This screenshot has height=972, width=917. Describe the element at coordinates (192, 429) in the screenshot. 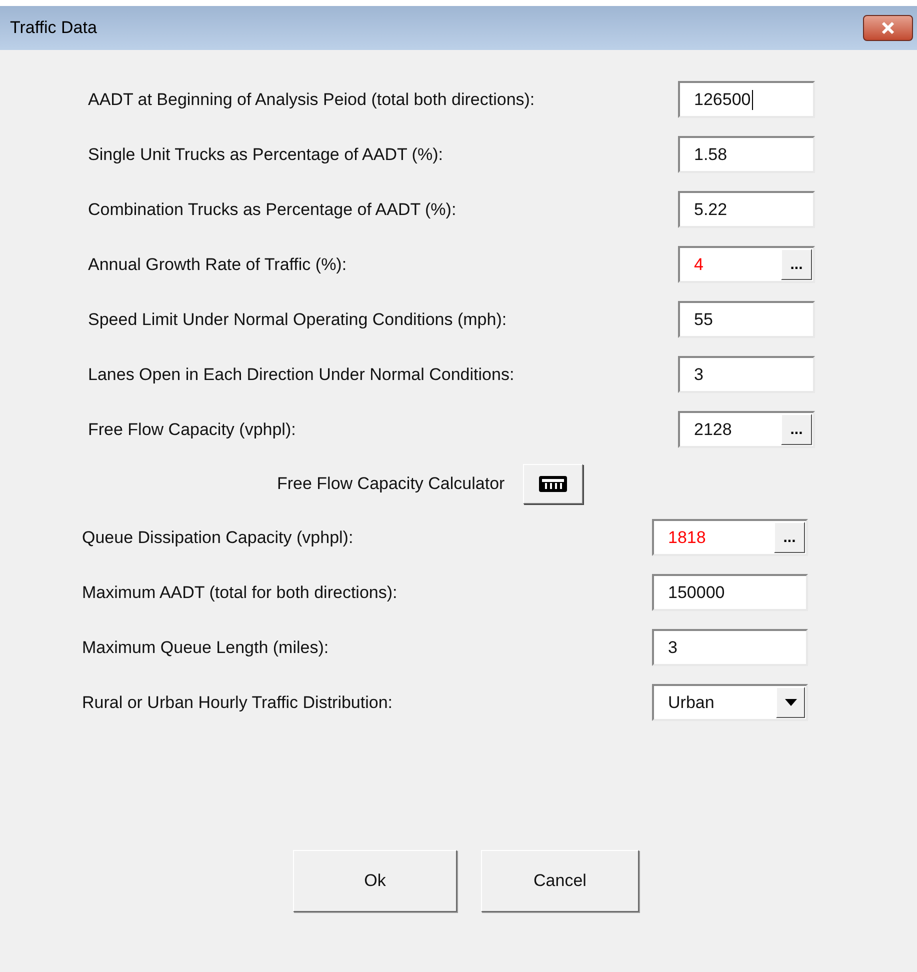

I see `field-label: Free Flow Capacity (vphpl):` at that location.